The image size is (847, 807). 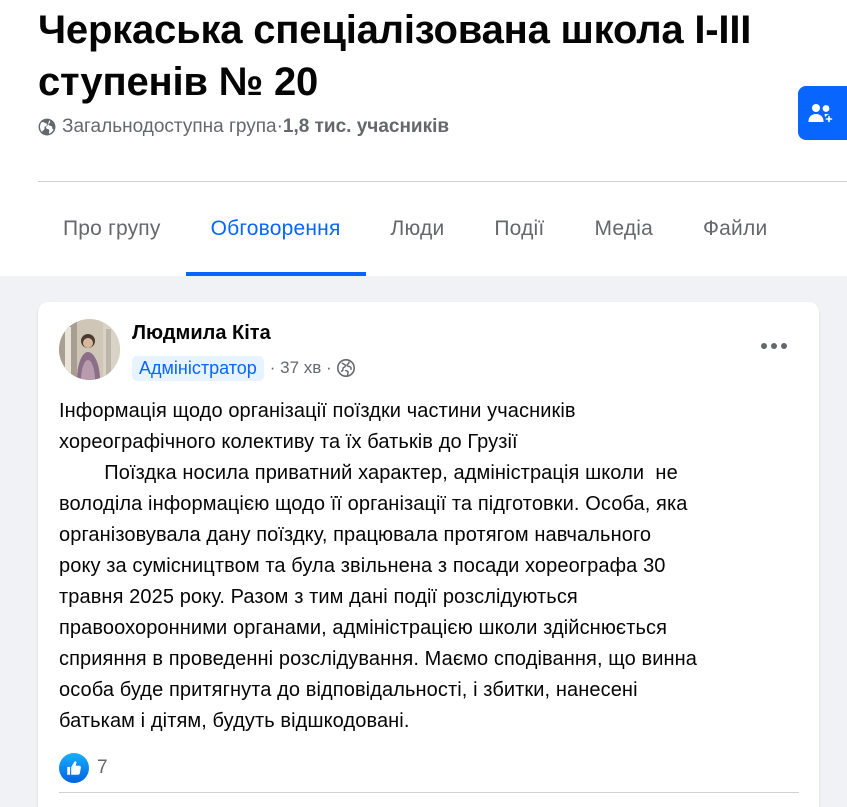 I want to click on people-icon, so click(x=821, y=114).